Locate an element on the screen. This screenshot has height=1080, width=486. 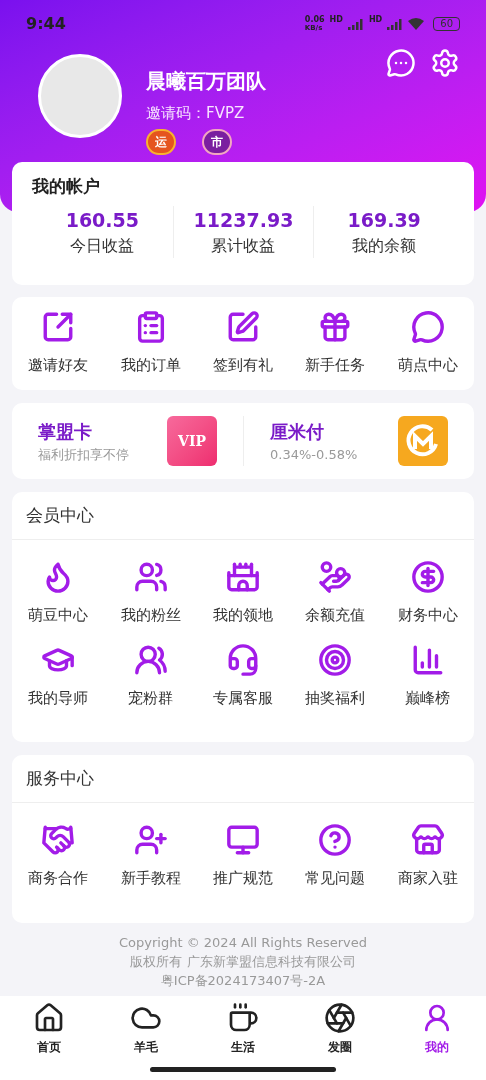
team-name: 晨曦百万团队 is located at coordinates (206, 81).